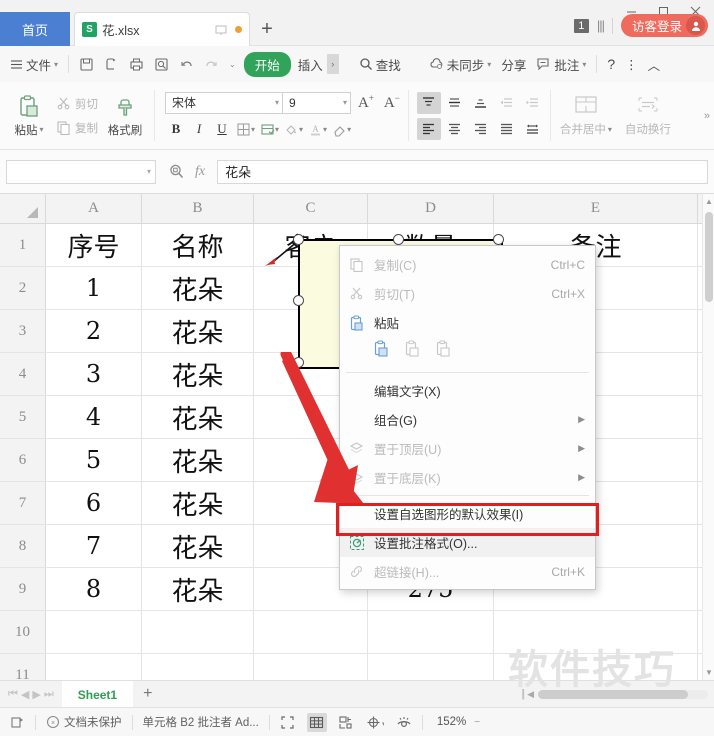 This screenshot has width=714, height=736. What do you see at coordinates (198, 589) in the screenshot?
I see `cell-b9: 花朵` at bounding box center [198, 589].